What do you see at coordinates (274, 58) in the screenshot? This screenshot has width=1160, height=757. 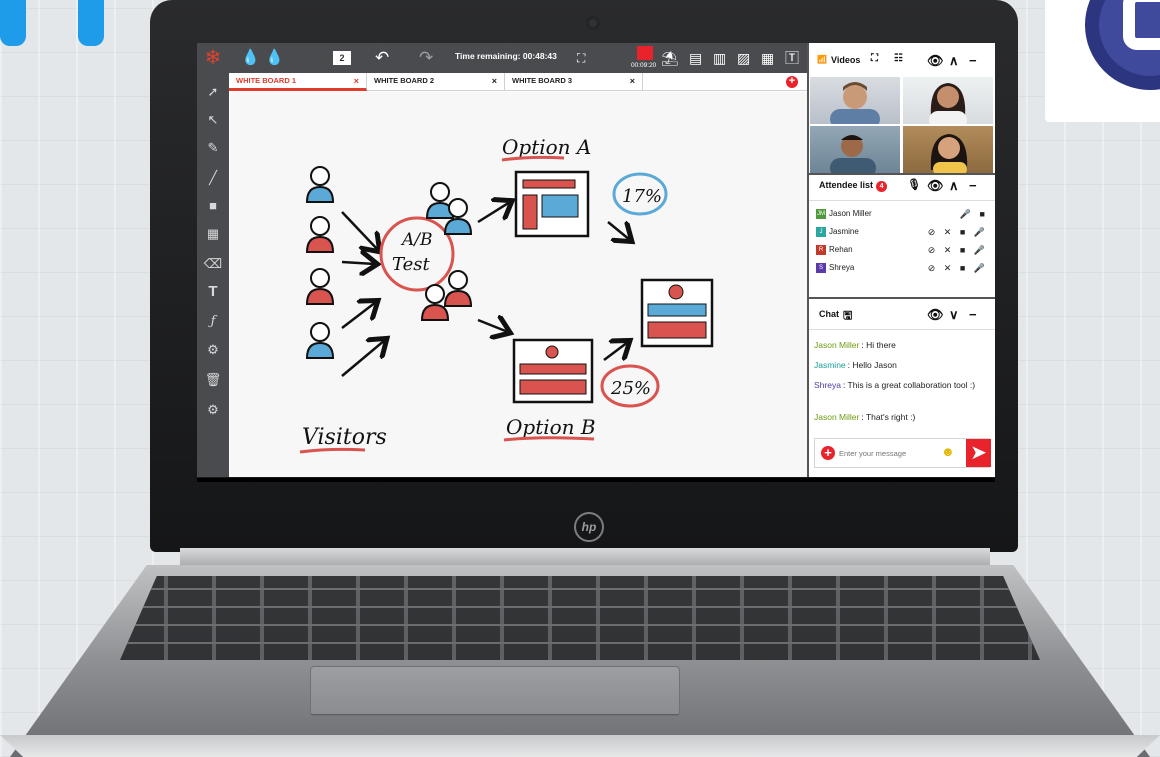 I see `stroke-color-icon: 💧` at bounding box center [274, 58].